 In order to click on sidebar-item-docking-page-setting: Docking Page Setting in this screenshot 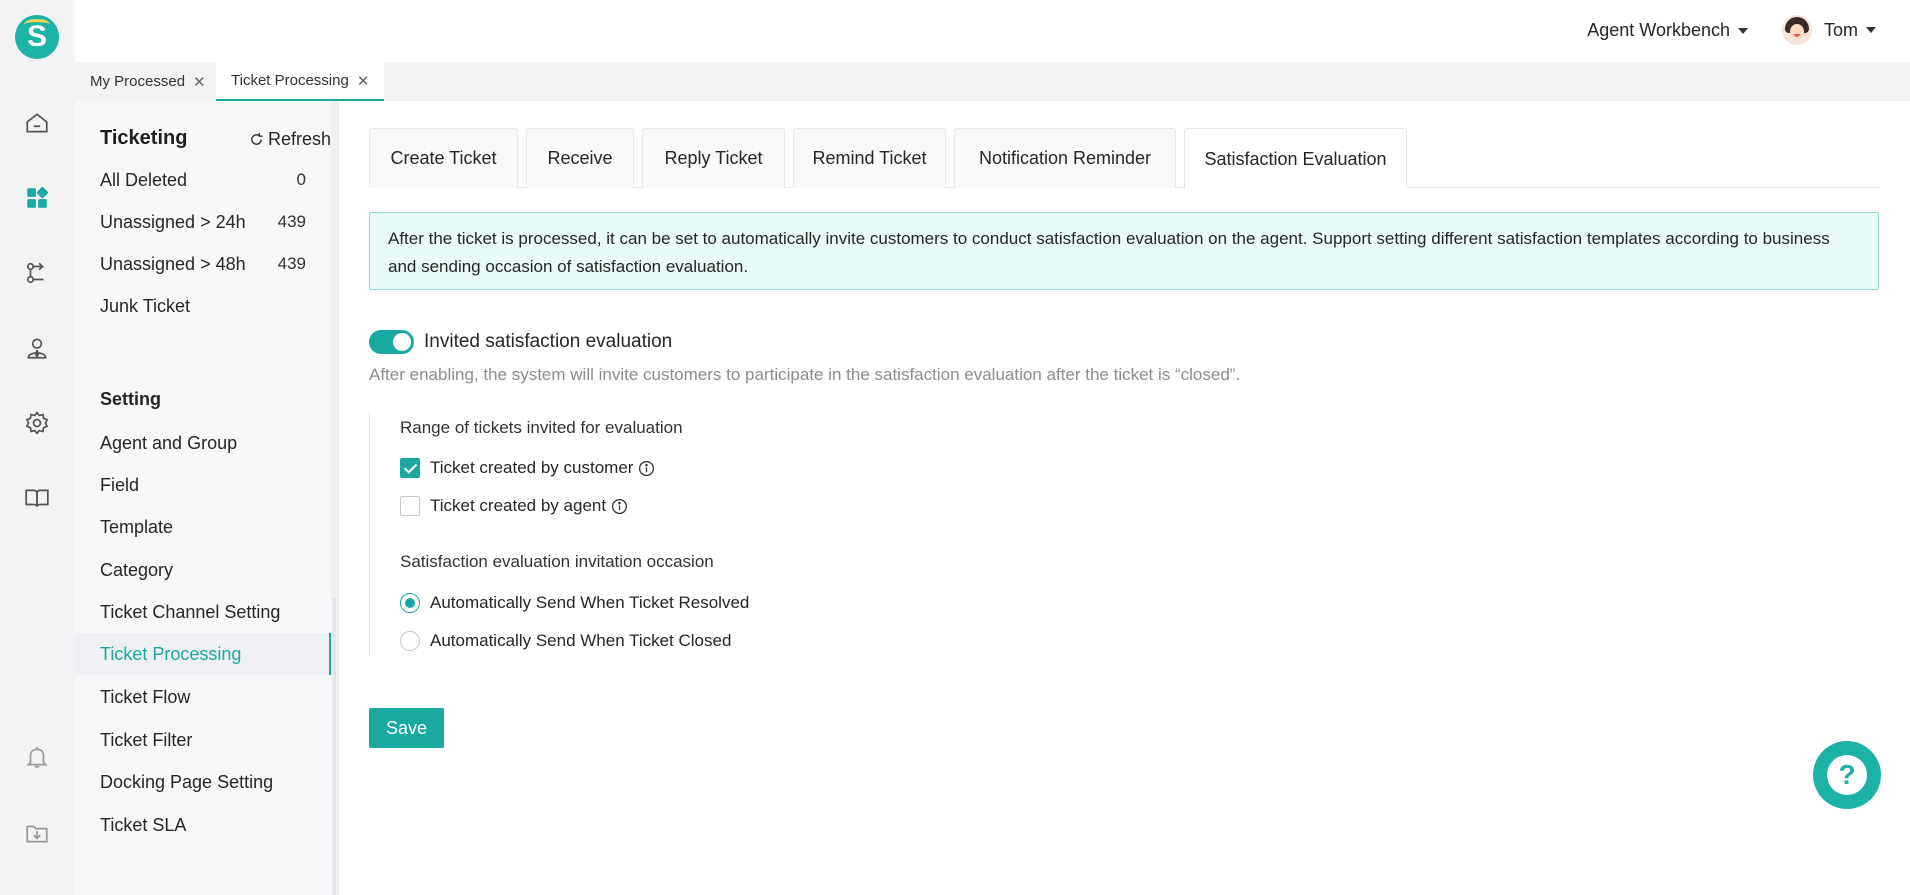, I will do `click(203, 782)`.